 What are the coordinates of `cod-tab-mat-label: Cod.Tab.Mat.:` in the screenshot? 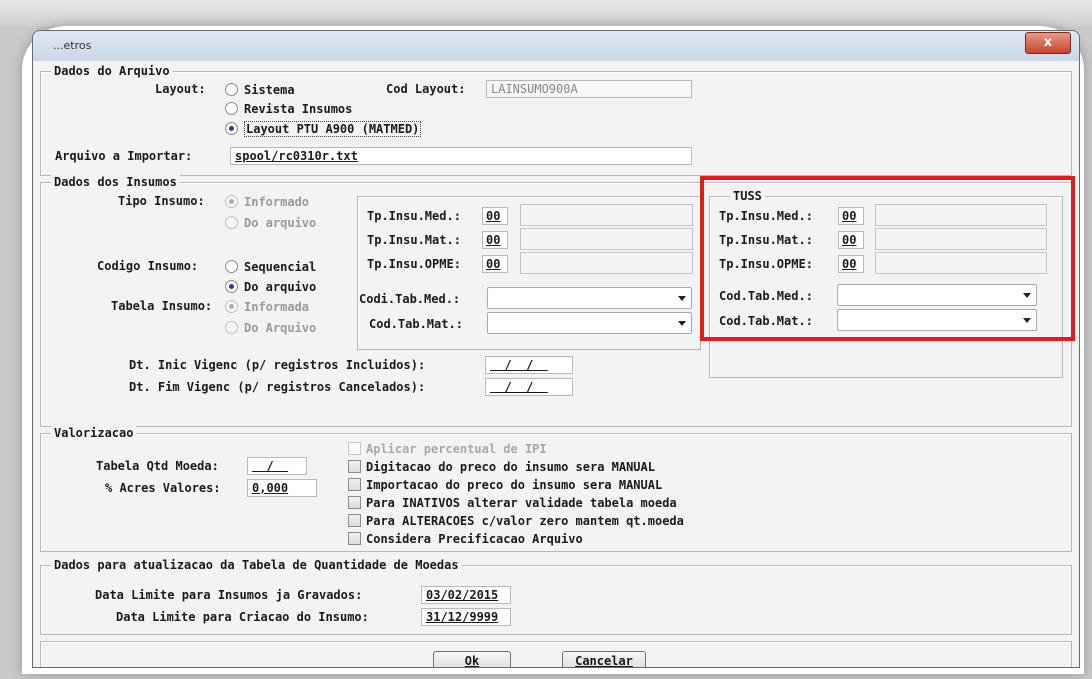 It's located at (416, 324).